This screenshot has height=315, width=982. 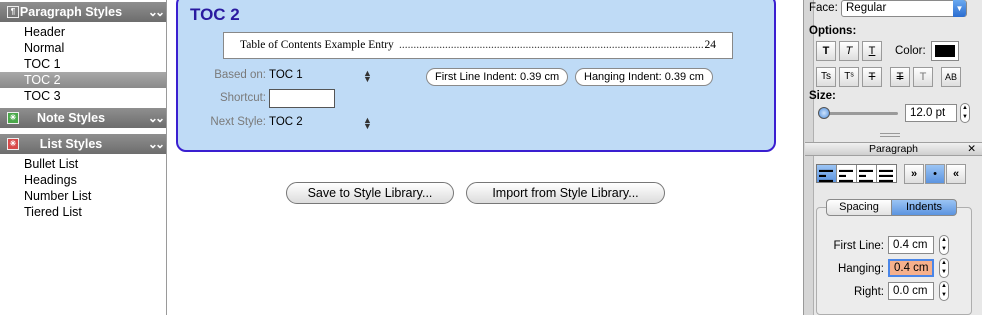 What do you see at coordinates (965, 113) in the screenshot?
I see `font-size-stepper: ▲ ▼` at bounding box center [965, 113].